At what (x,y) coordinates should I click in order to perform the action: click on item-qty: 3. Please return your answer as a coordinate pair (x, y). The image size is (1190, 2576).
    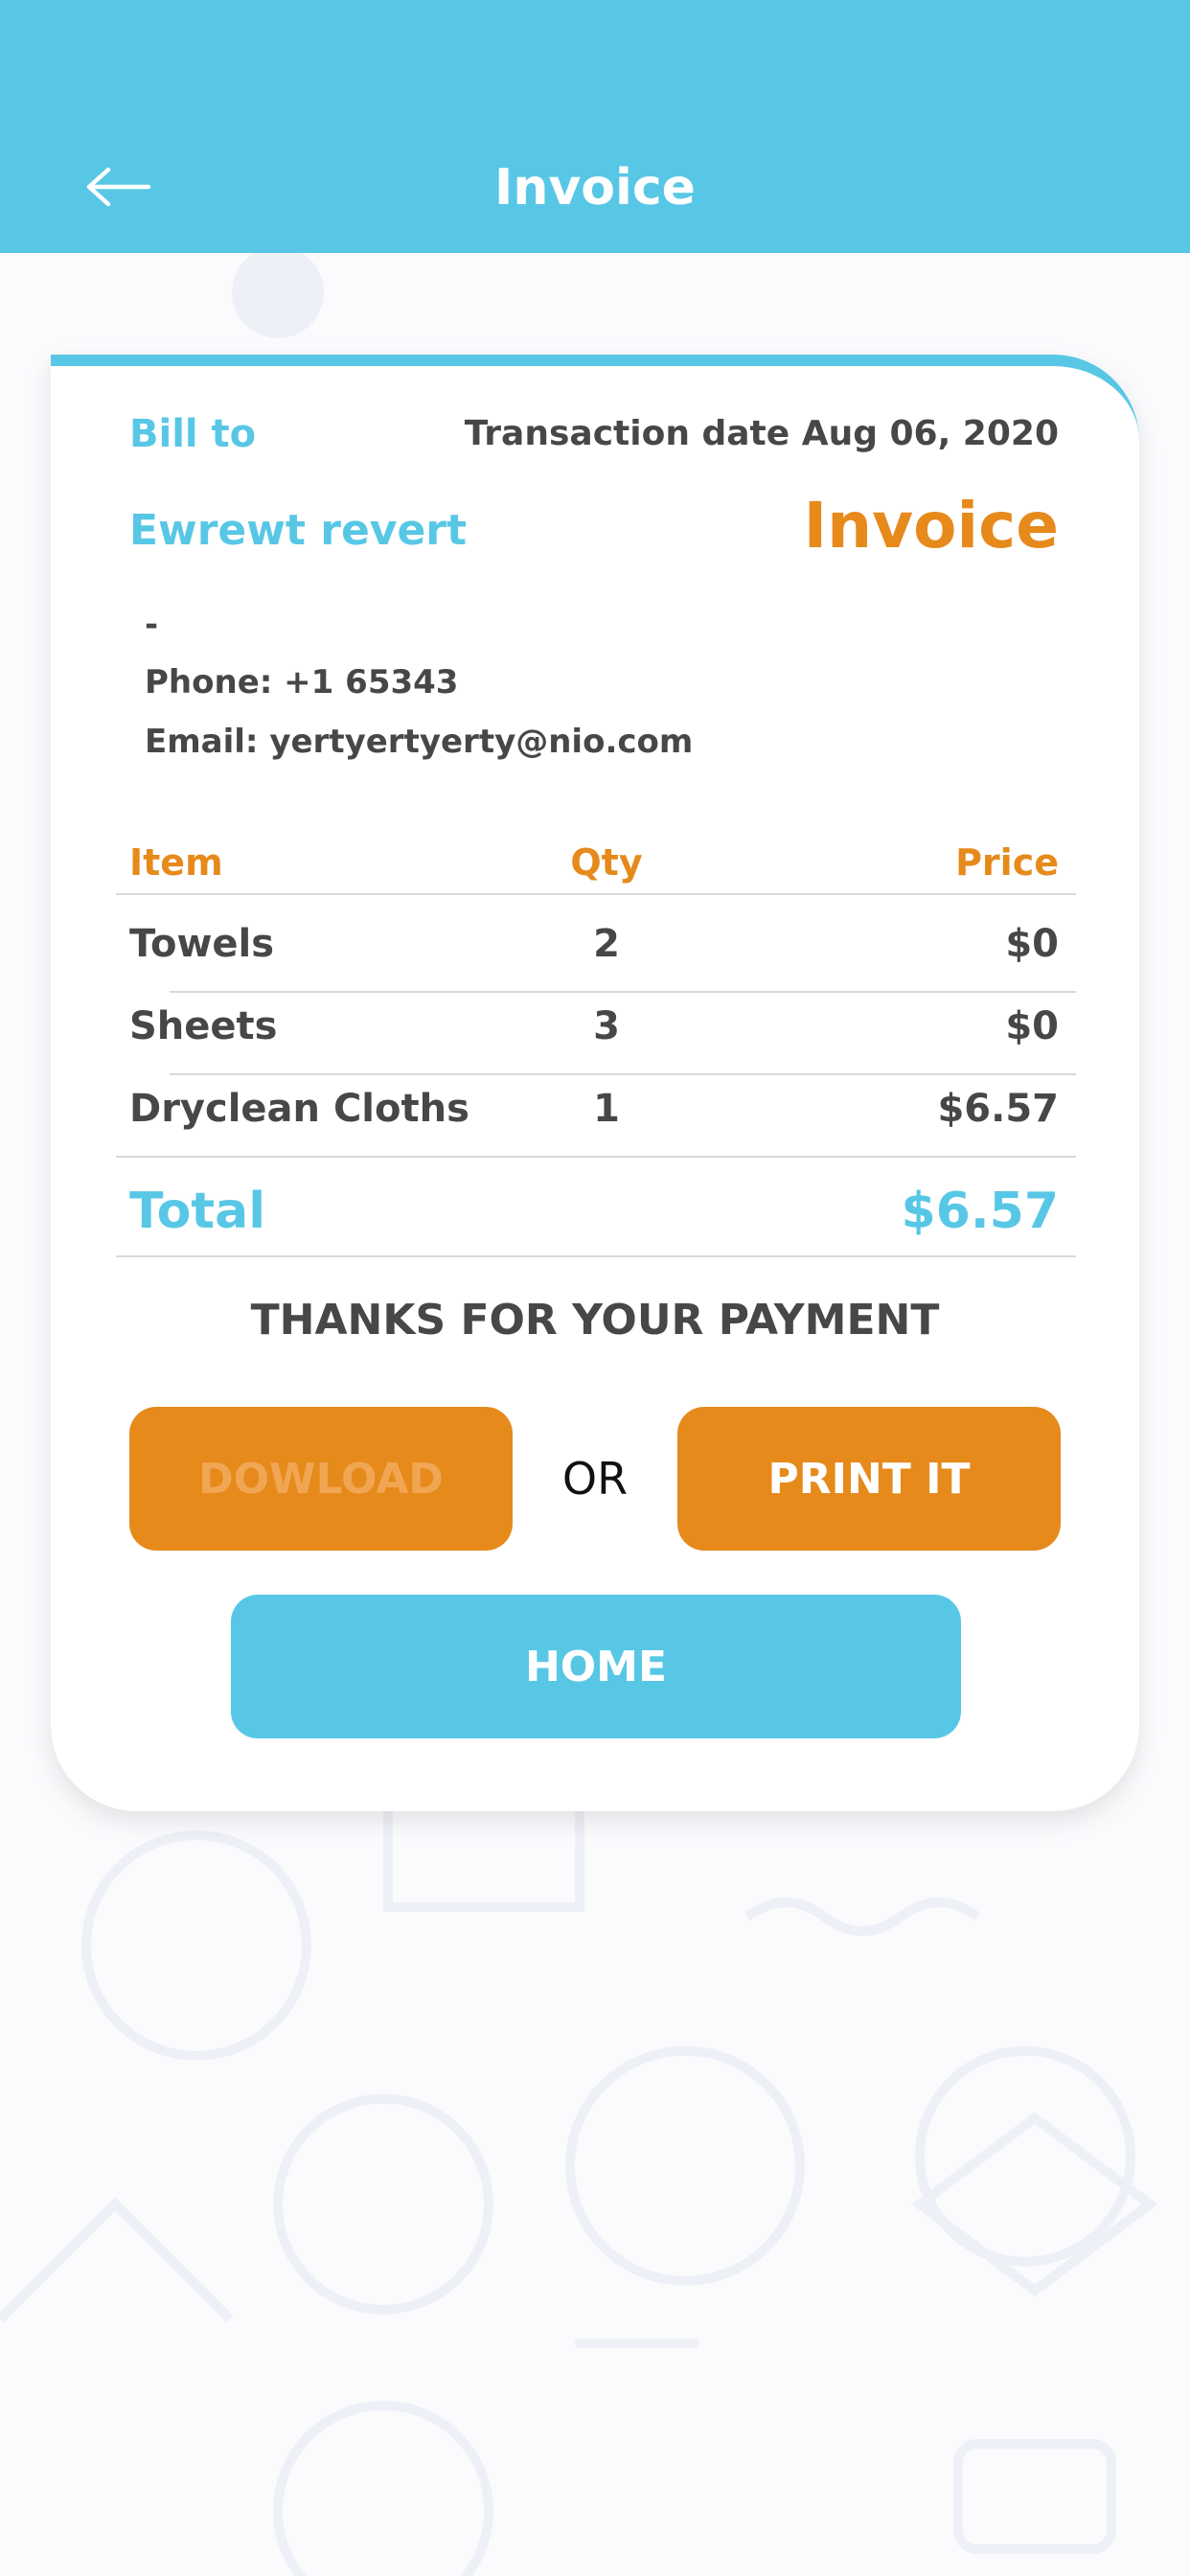
    Looking at the image, I should click on (606, 1026).